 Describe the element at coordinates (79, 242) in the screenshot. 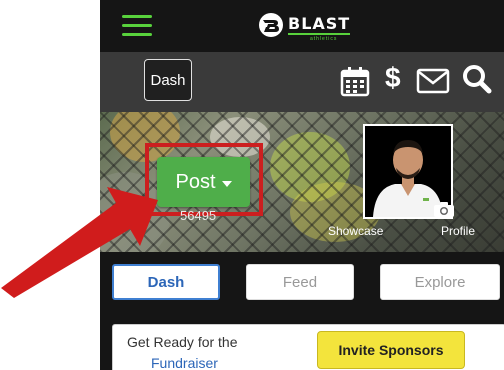

I see `red-arrow-annotation` at that location.